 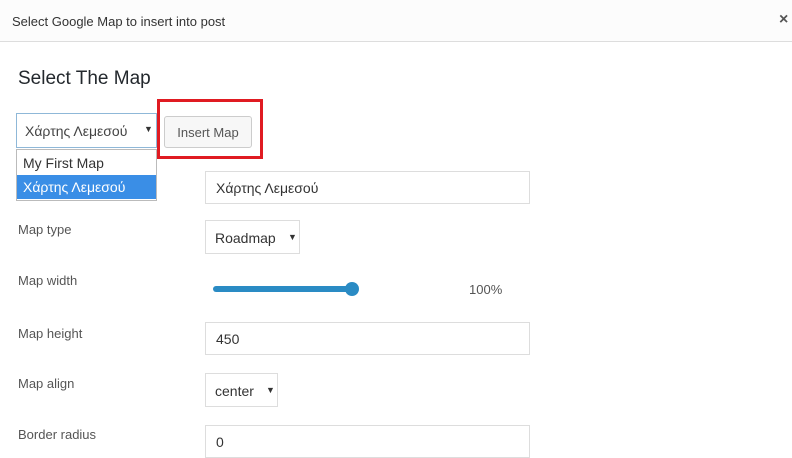 What do you see at coordinates (57, 434) in the screenshot?
I see `border-radius-label: Border radius` at bounding box center [57, 434].